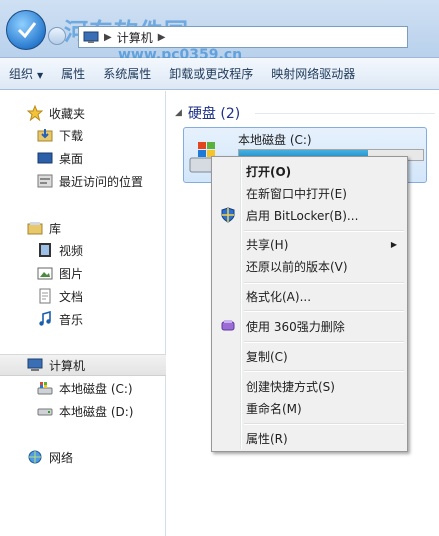 Image resolution: width=439 pixels, height=536 pixels. I want to click on group-title: 硬盘 (2), so click(214, 114).